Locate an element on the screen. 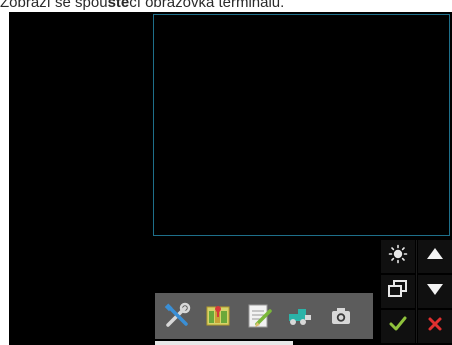 The width and height of the screenshot is (452, 345). close-icon is located at coordinates (435, 326).